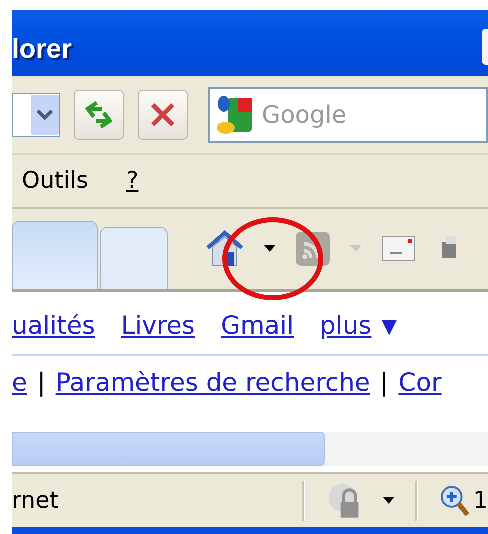 The width and height of the screenshot is (488, 534). Describe the element at coordinates (455, 500) in the screenshot. I see `zoom-icon` at that location.